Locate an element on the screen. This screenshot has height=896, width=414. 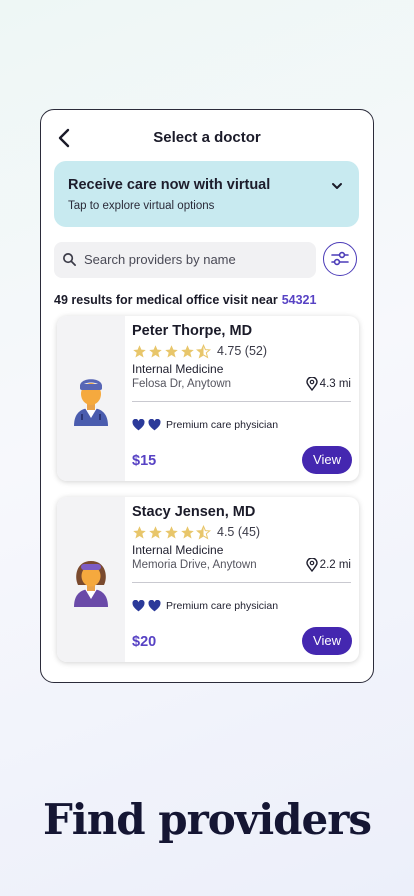
zip-code-link: 54321 is located at coordinates (299, 300).